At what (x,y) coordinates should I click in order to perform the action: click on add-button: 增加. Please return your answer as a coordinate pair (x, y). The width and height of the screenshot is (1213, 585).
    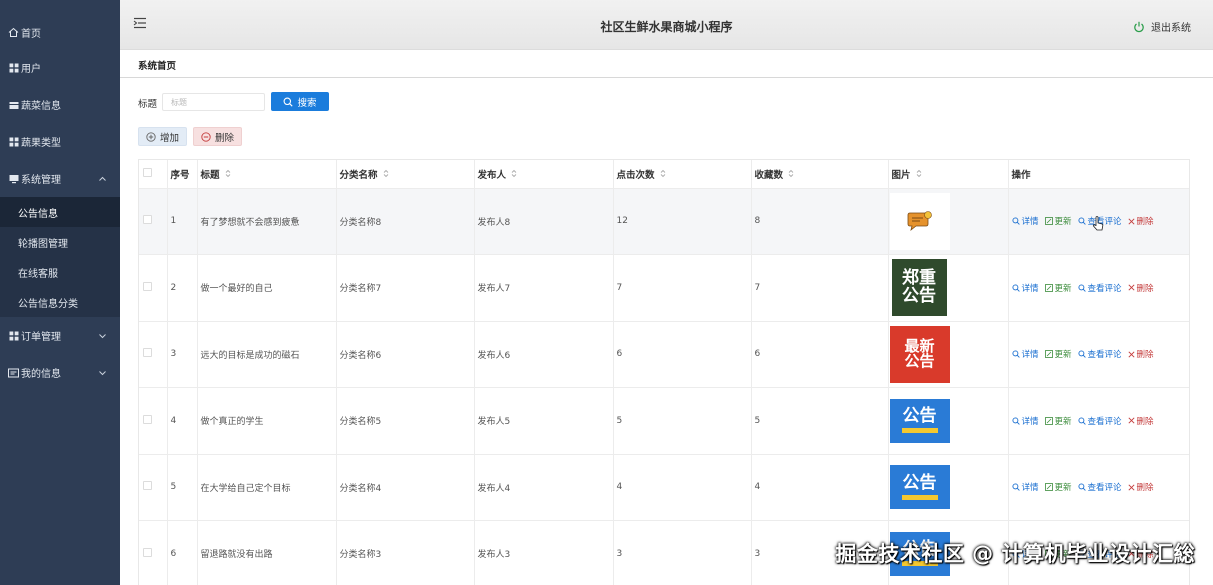
    Looking at the image, I should click on (162, 136).